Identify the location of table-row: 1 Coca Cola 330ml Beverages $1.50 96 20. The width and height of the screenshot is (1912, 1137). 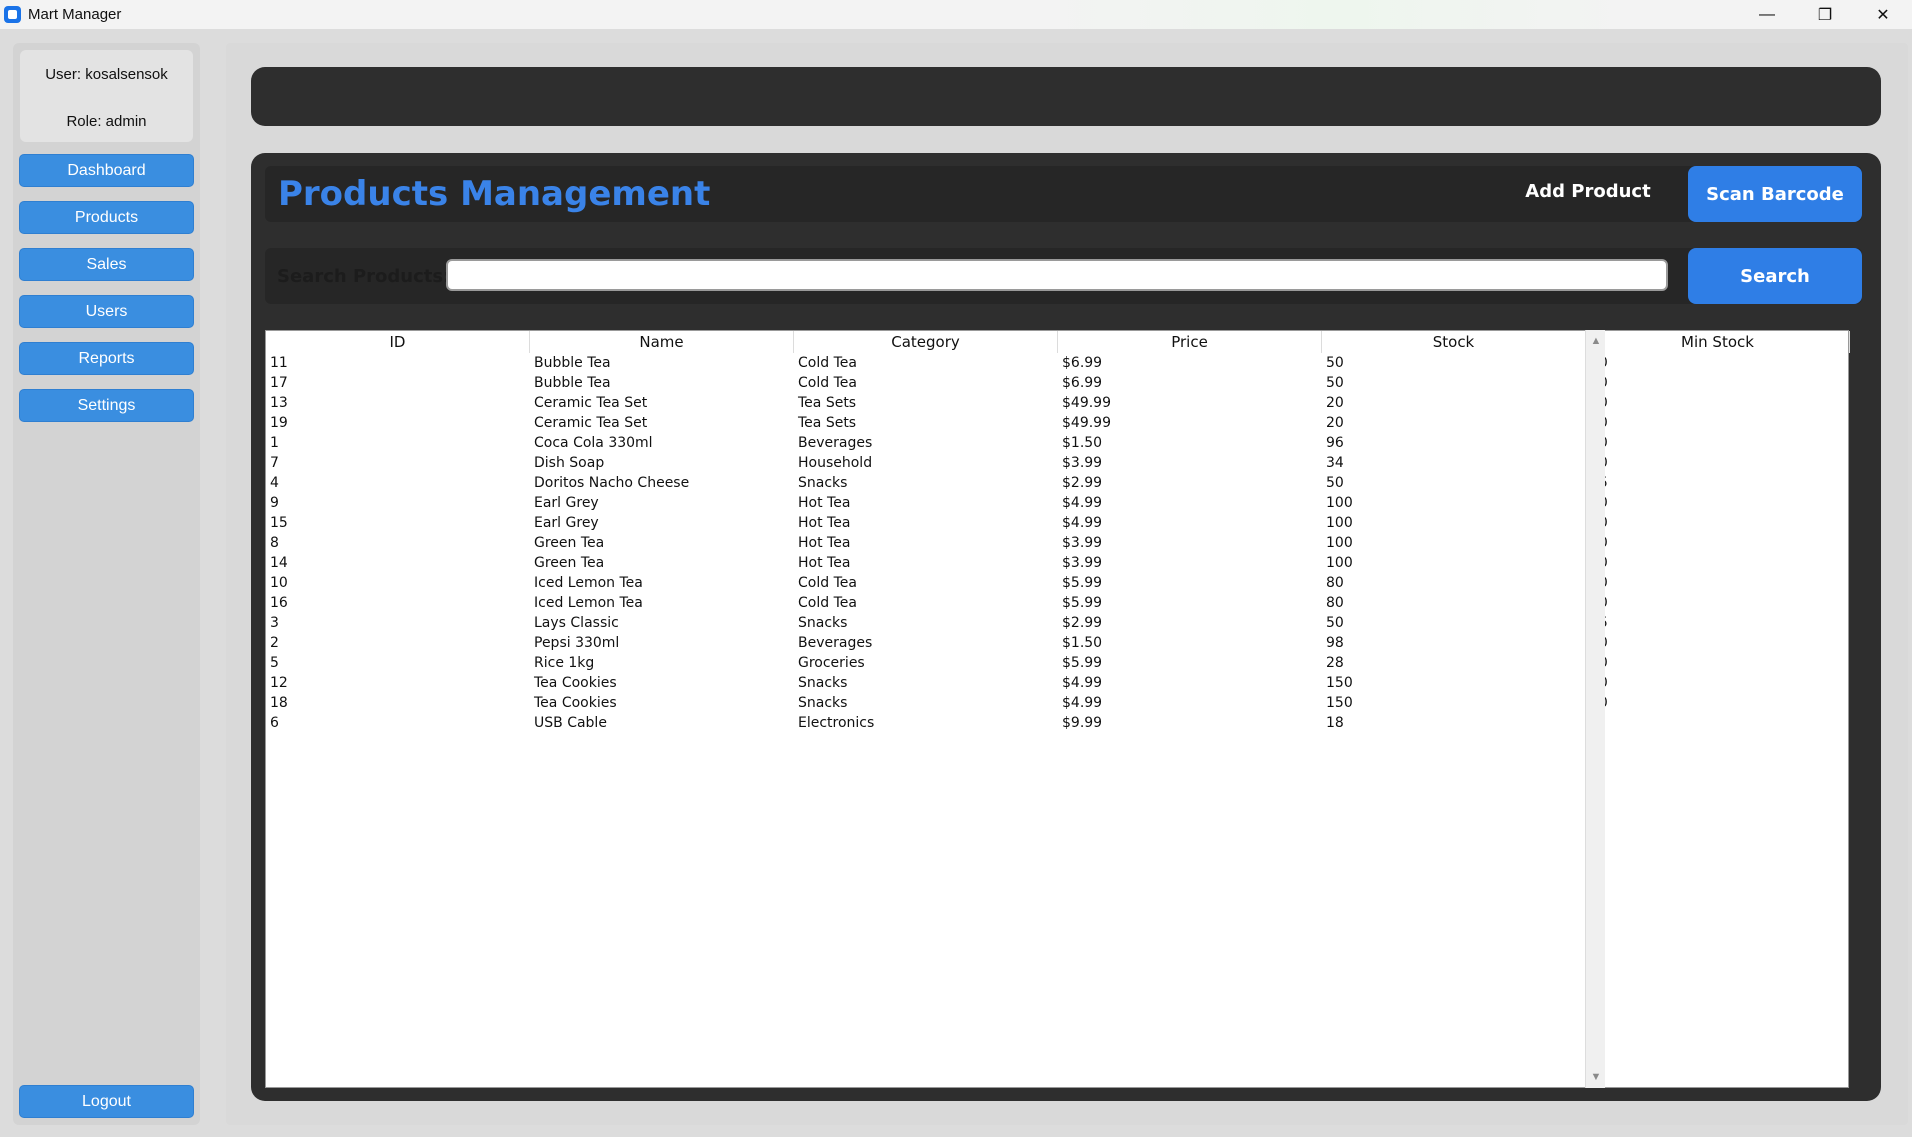
(1058, 443).